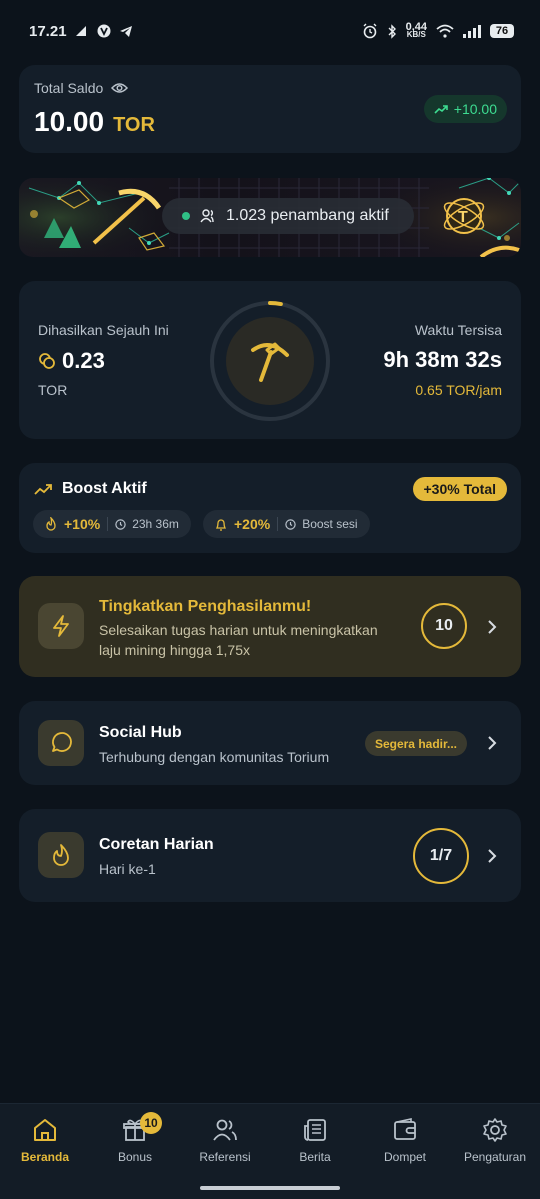  Describe the element at coordinates (463, 217) in the screenshot. I see `svg-text: T` at that location.